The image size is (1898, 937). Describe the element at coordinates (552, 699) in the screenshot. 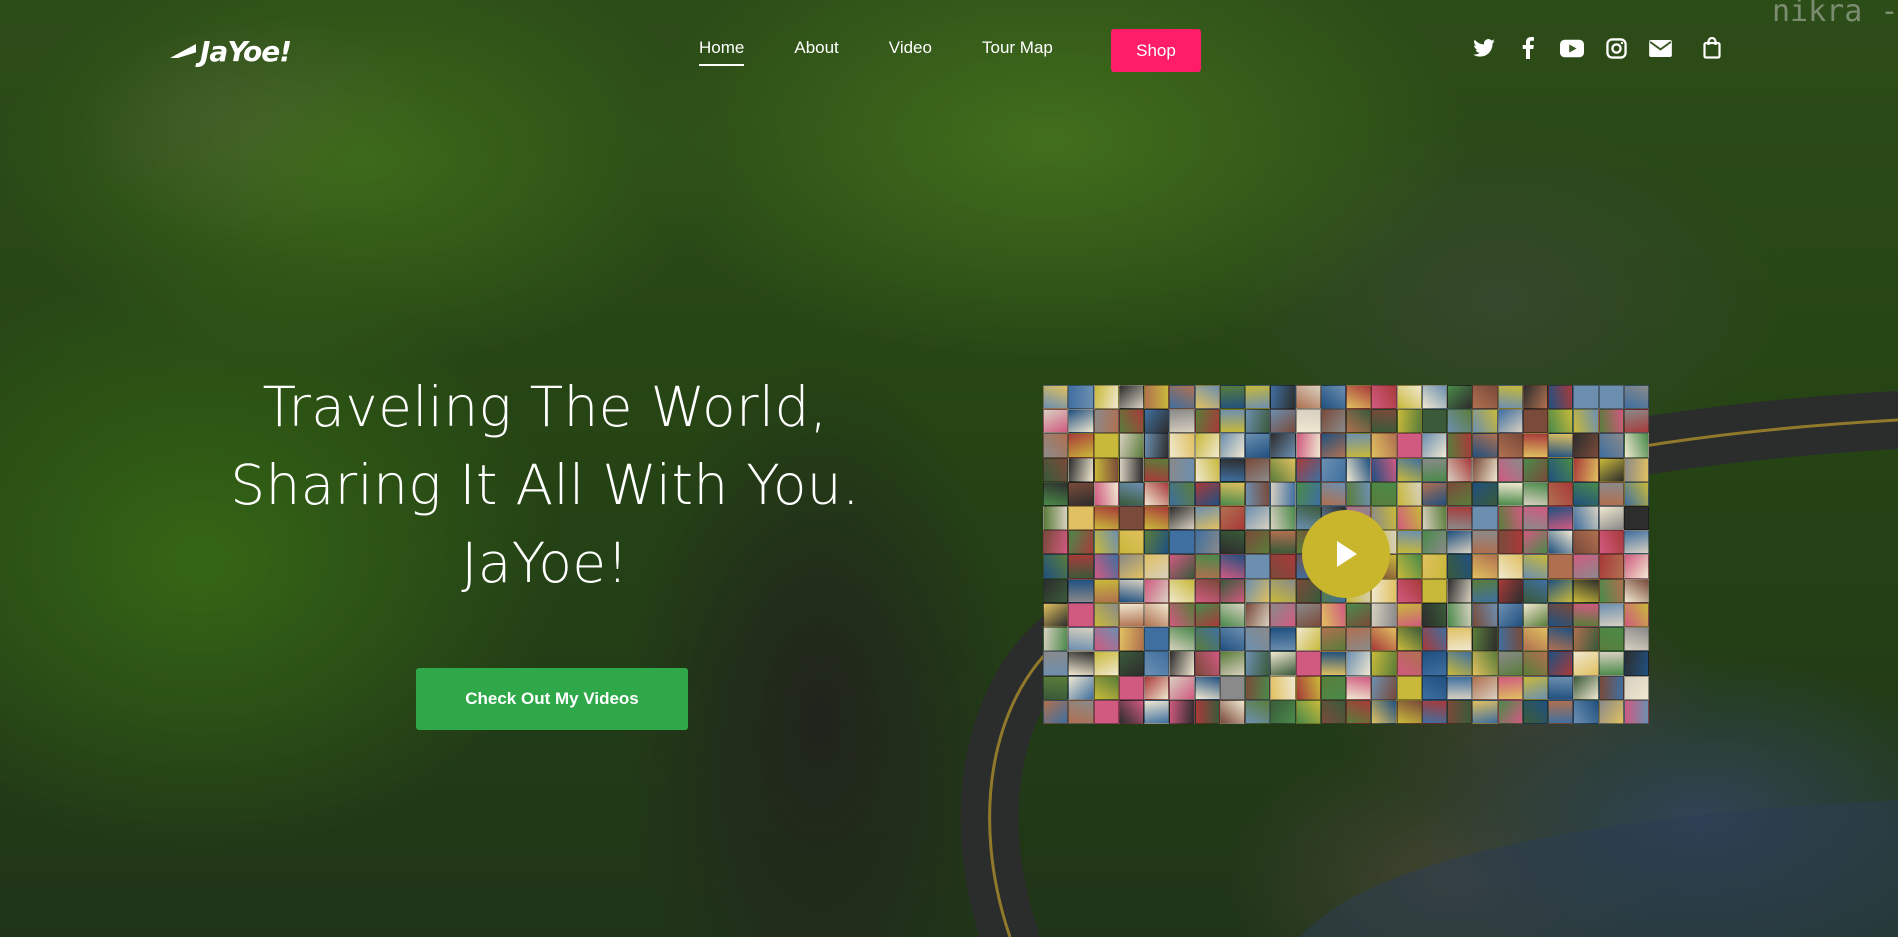

I see `check-out-videos-button: Check Out My Videos` at that location.